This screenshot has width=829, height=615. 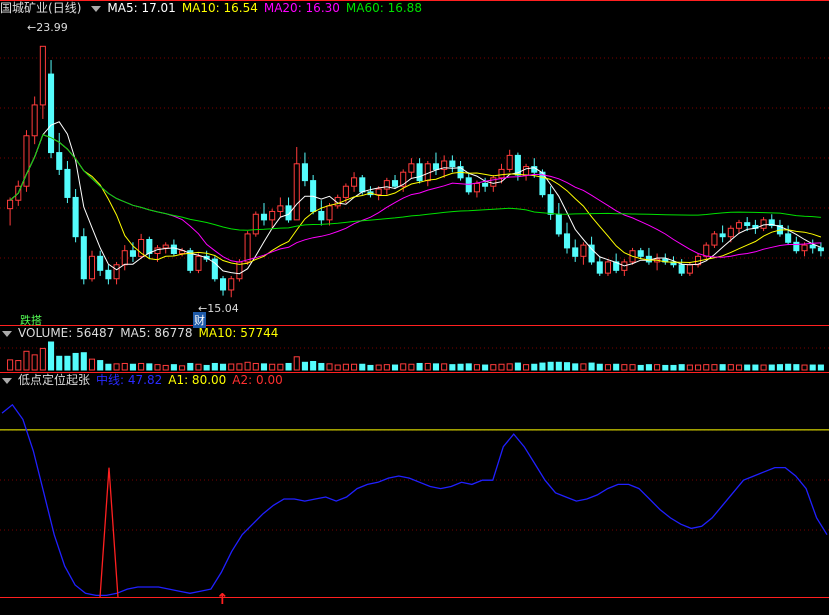 What do you see at coordinates (199, 320) in the screenshot?
I see `finance-tag: 财` at bounding box center [199, 320].